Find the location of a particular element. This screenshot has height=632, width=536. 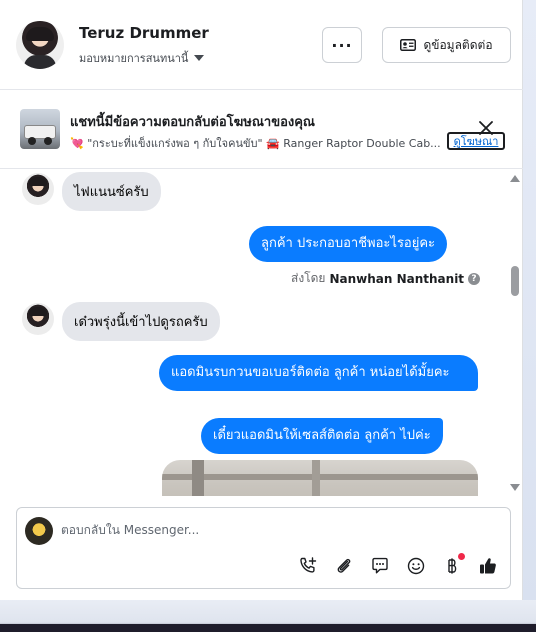

sent-by-info: ส่งโดย Nanwhan Nanthanit ? is located at coordinates (386, 278).